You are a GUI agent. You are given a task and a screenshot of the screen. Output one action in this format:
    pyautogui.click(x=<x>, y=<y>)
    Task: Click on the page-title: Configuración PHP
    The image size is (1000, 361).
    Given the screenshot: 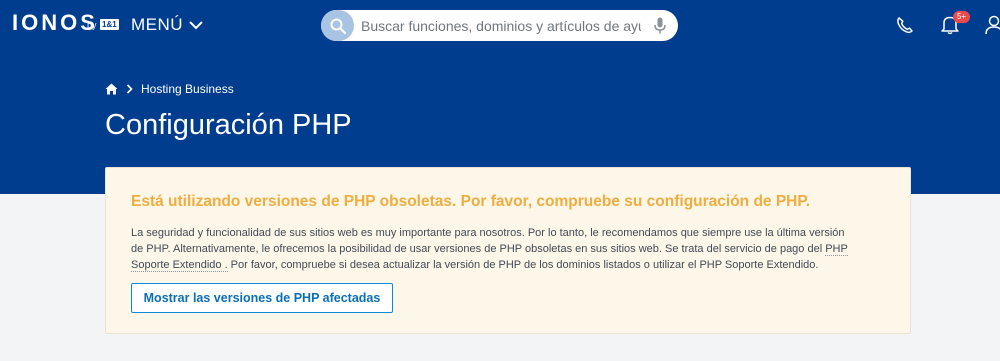 What is the action you would take?
    pyautogui.click(x=228, y=125)
    